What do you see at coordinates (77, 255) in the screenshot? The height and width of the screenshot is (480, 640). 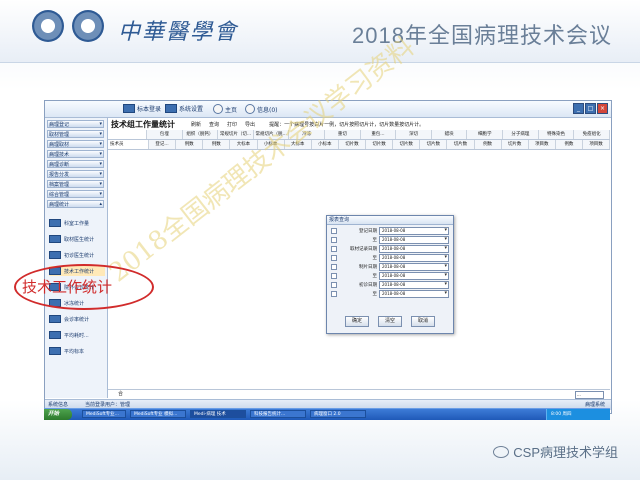 I see `sidebar-item-initial-doctor-stats: 初诊医生统计` at bounding box center [77, 255].